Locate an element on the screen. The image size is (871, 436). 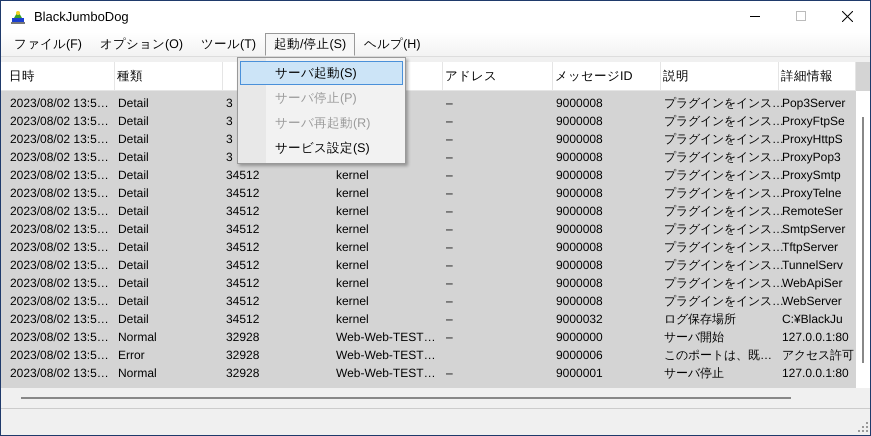
table-cell-text: 9000000 is located at coordinates (579, 337).